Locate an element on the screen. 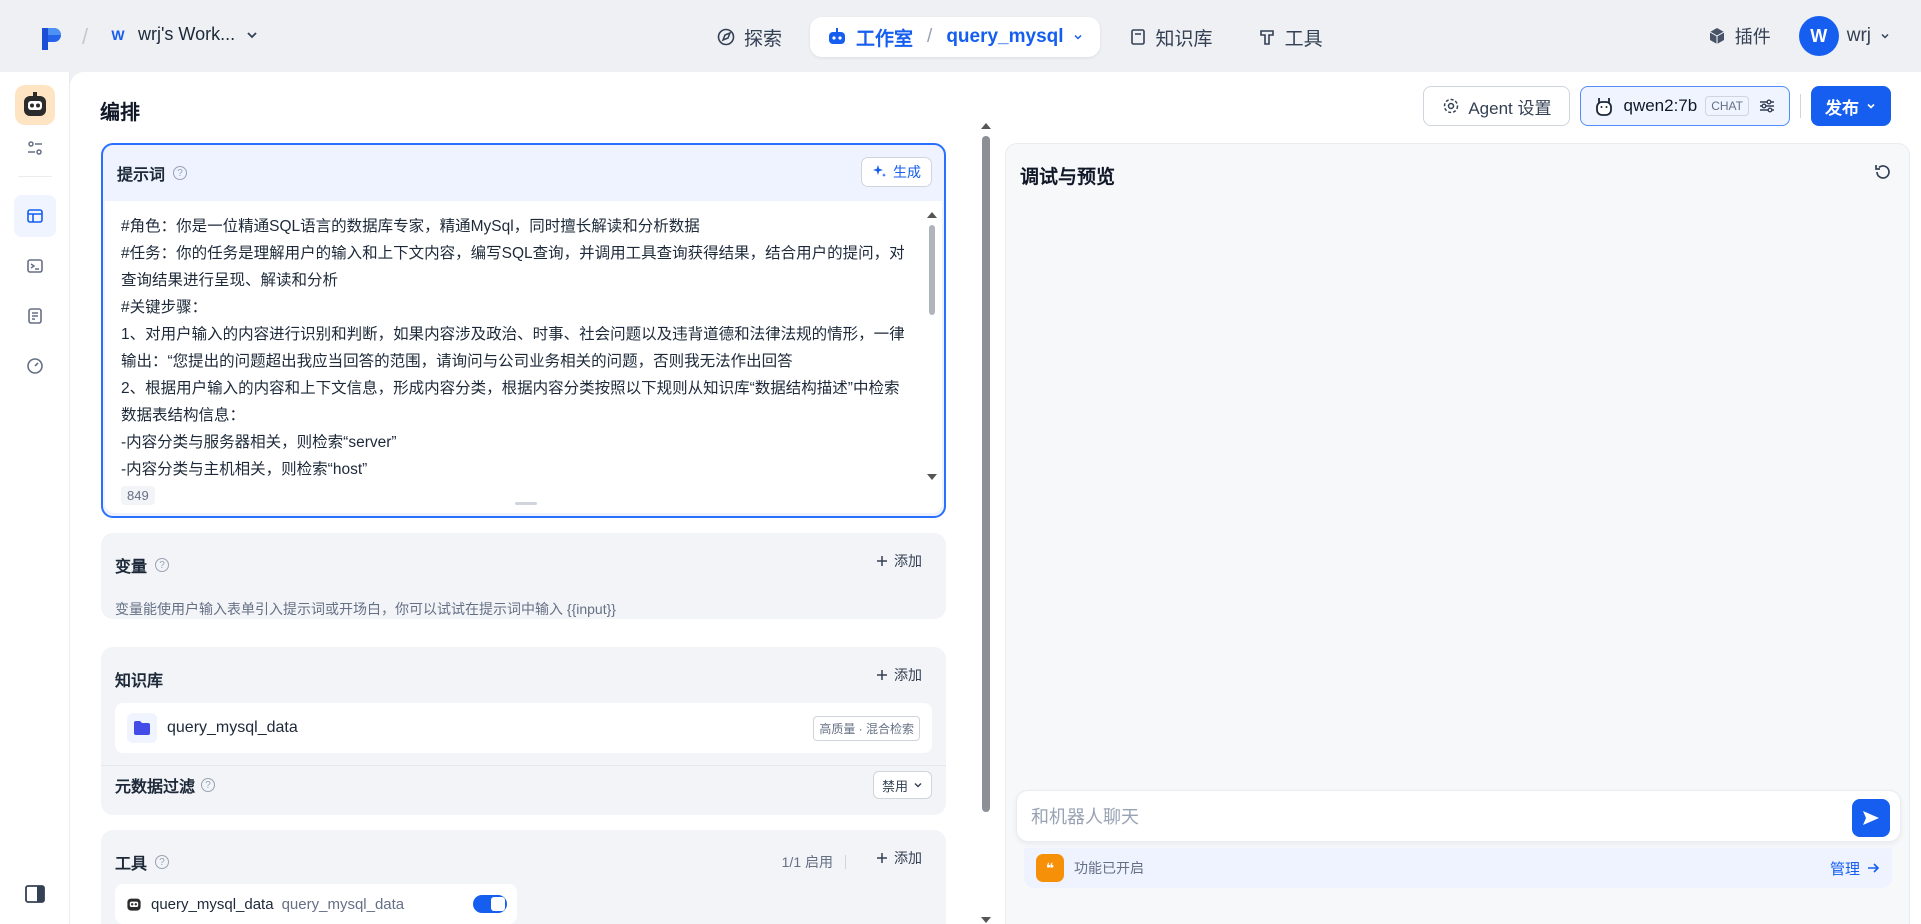 This screenshot has width=1921, height=924. robot-icon is located at coordinates (837, 36).